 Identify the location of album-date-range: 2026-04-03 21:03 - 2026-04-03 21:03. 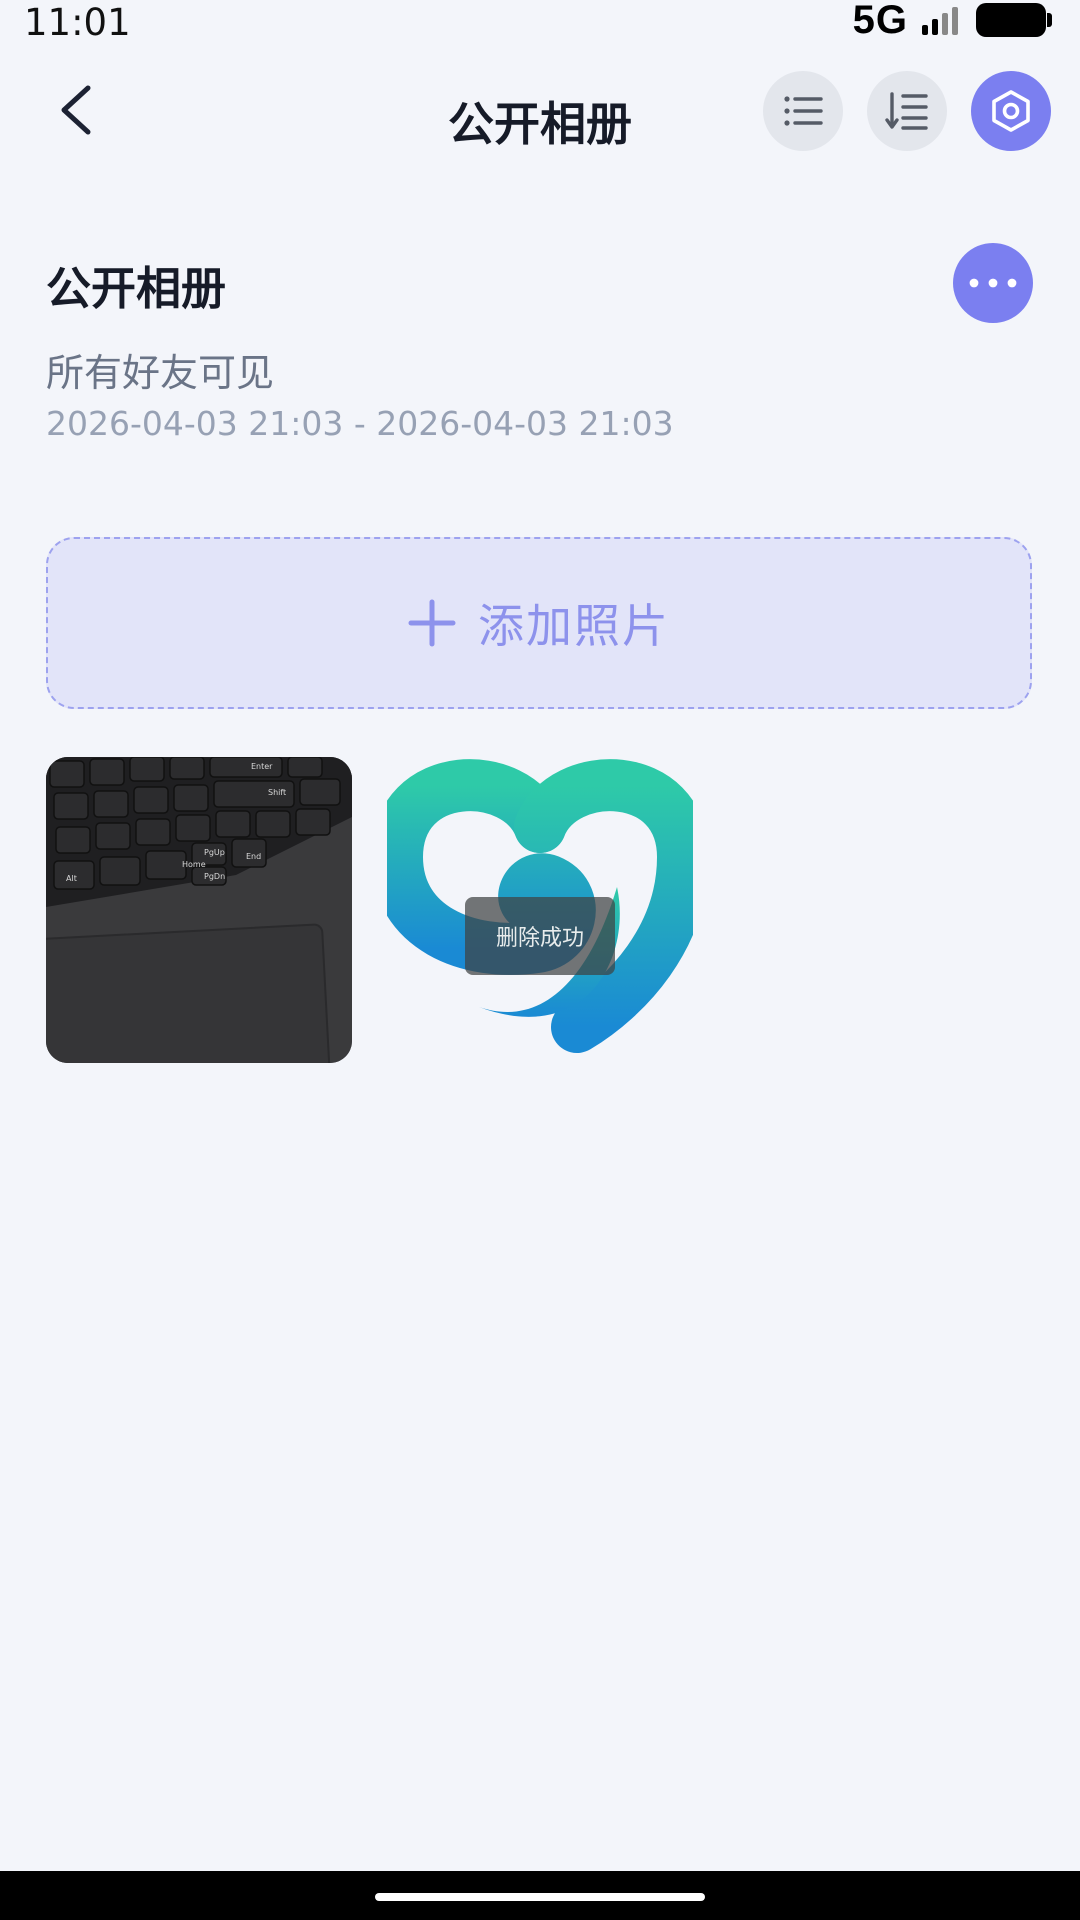
(360, 423).